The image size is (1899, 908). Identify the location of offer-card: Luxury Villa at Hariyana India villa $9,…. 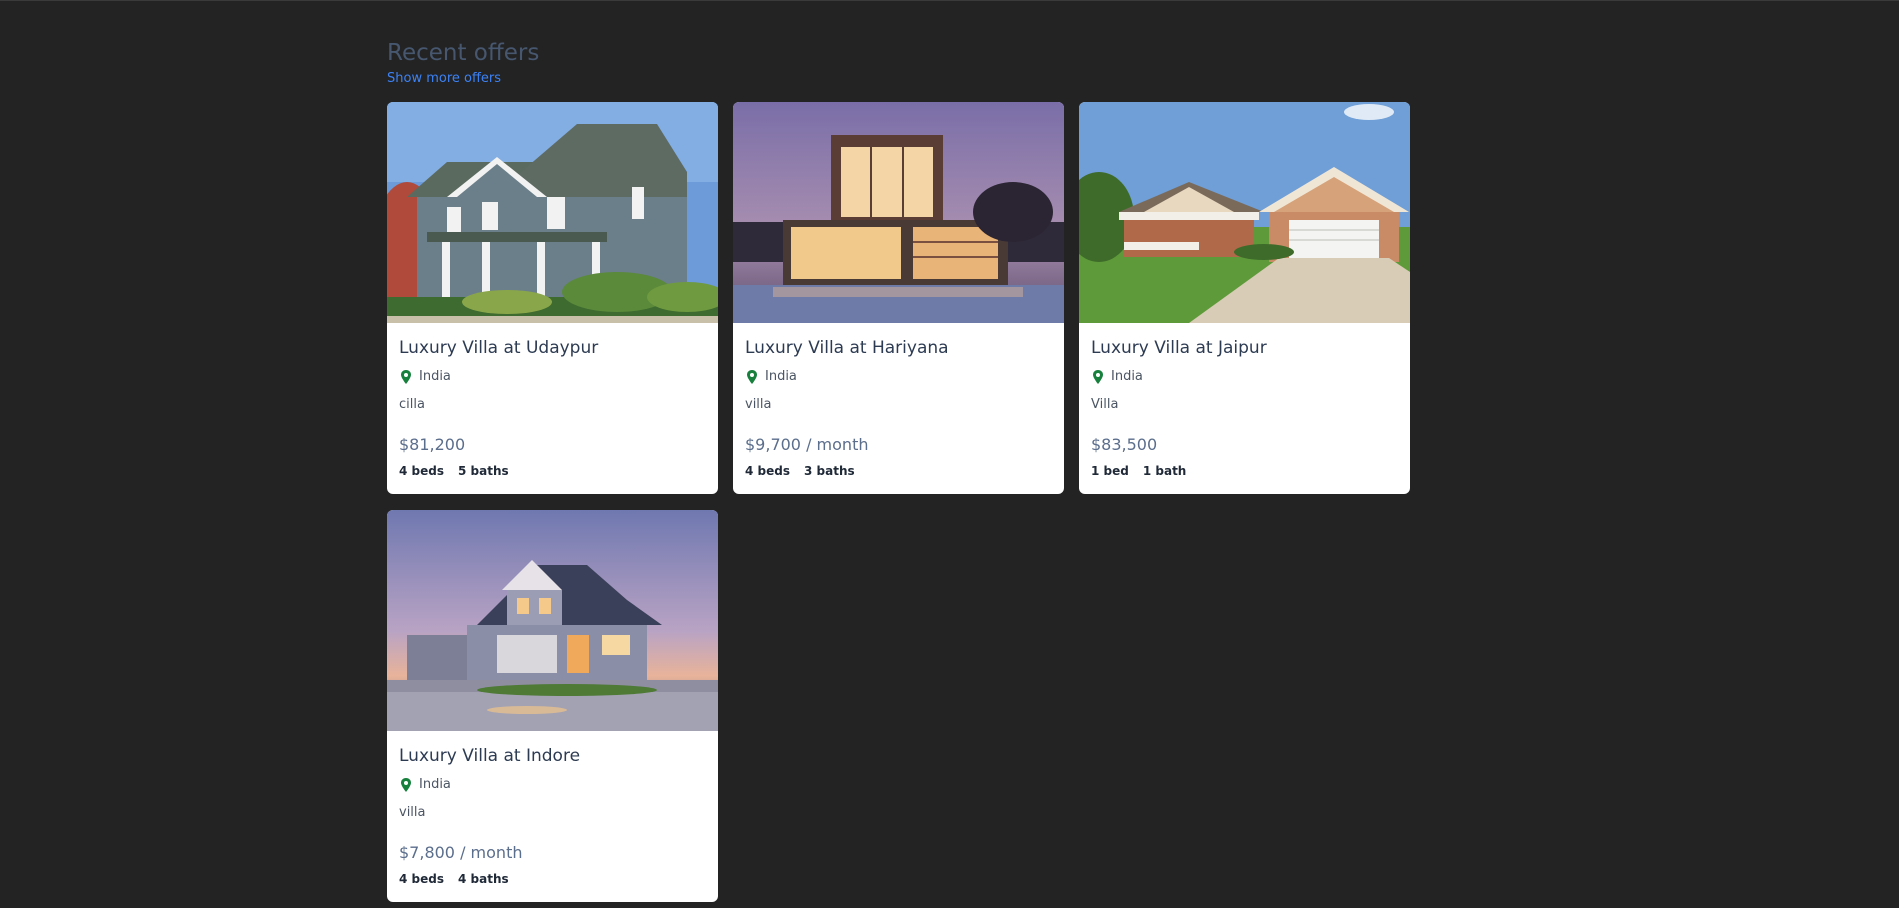
(898, 298).